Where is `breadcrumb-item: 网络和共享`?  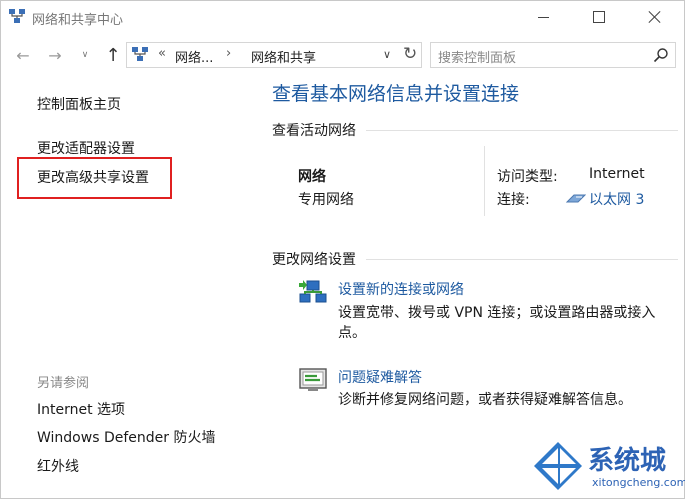 breadcrumb-item: 网络和共享 is located at coordinates (283, 56).